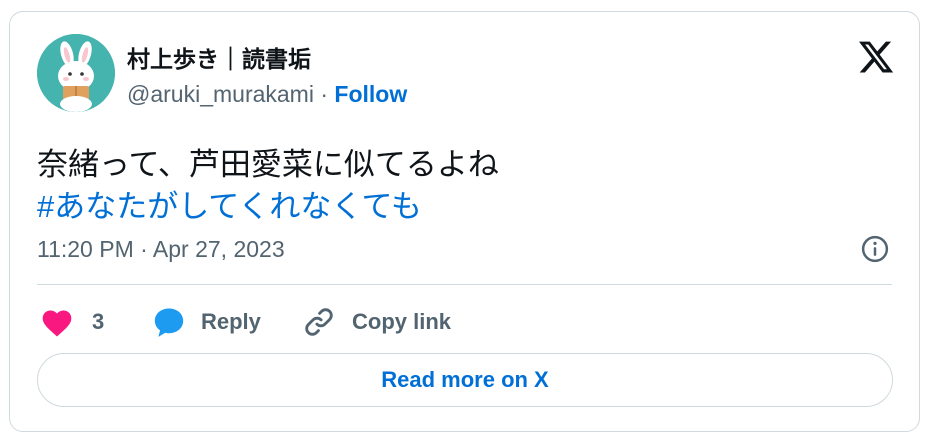 Image resolution: width=932 pixels, height=446 pixels. Describe the element at coordinates (231, 321) in the screenshot. I see `reply-label: Reply` at that location.